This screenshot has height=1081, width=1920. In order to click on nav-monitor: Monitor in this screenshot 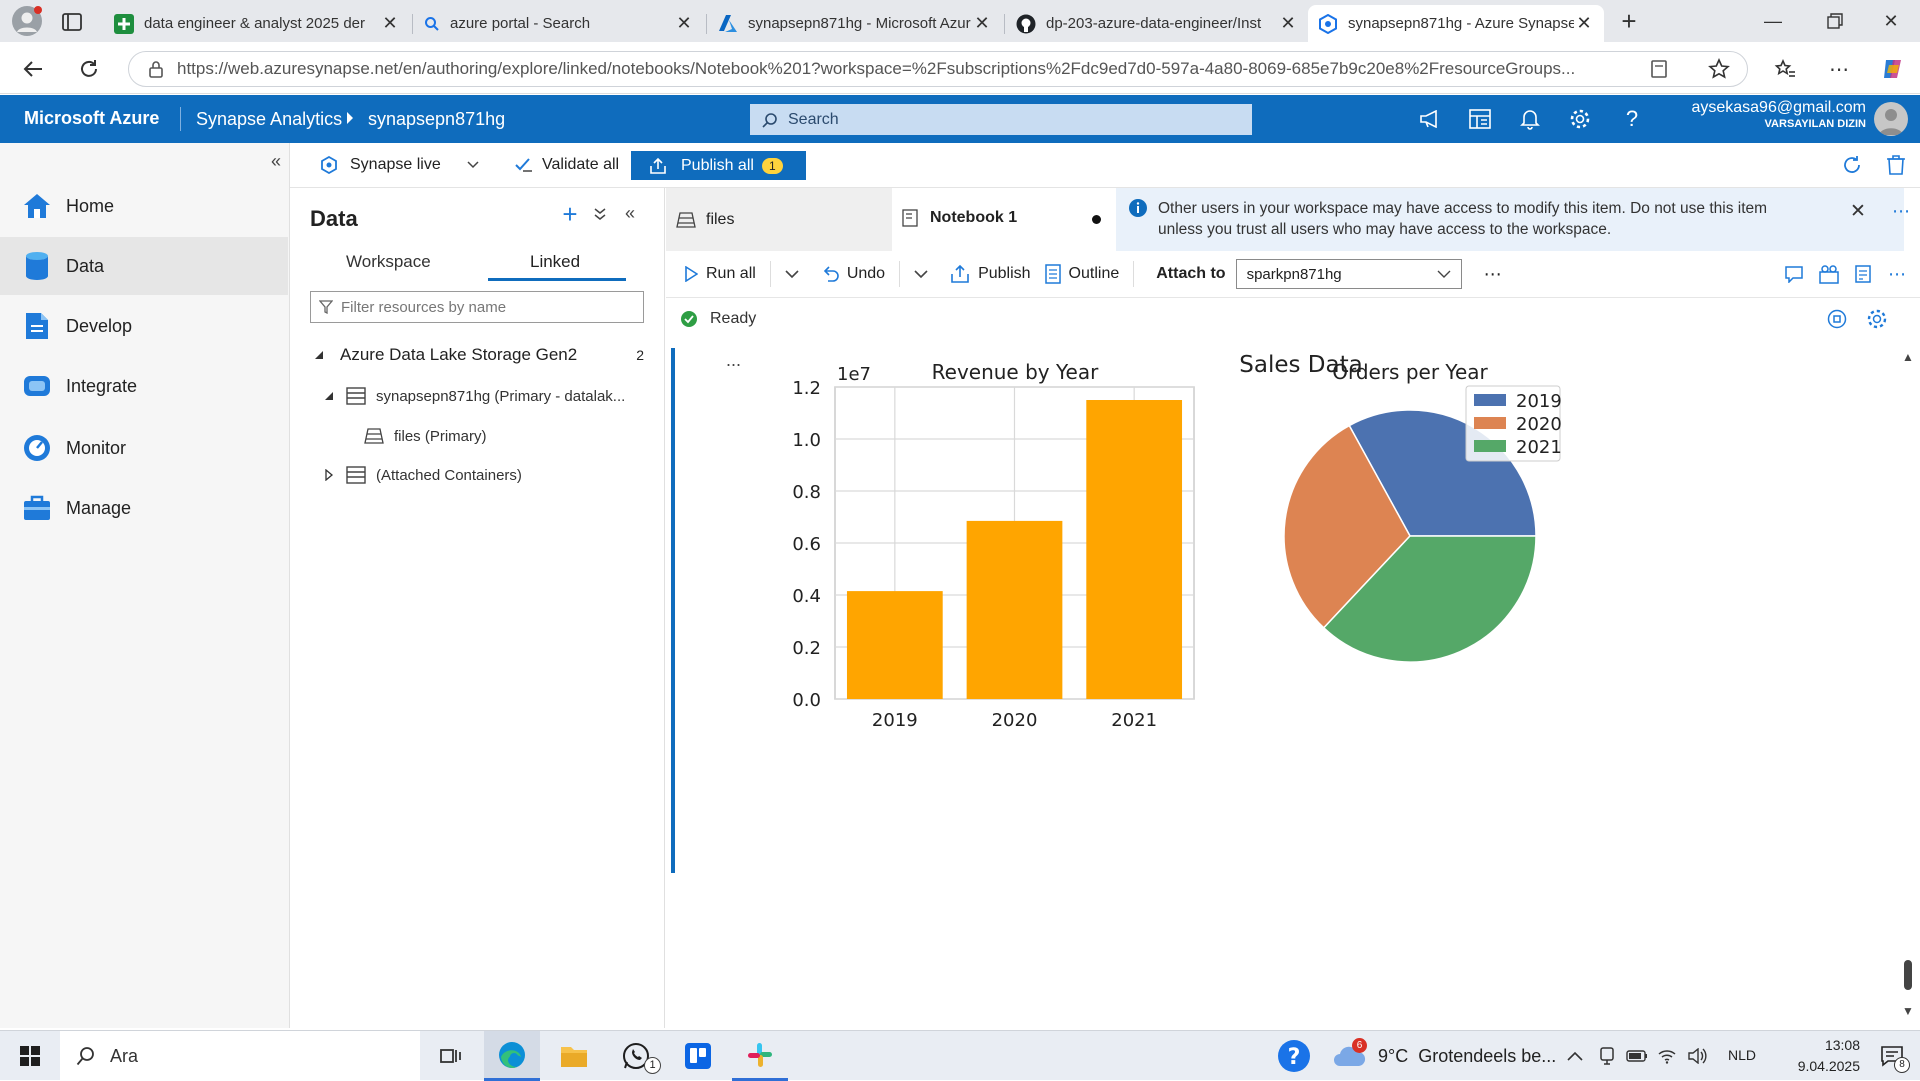, I will do `click(144, 448)`.